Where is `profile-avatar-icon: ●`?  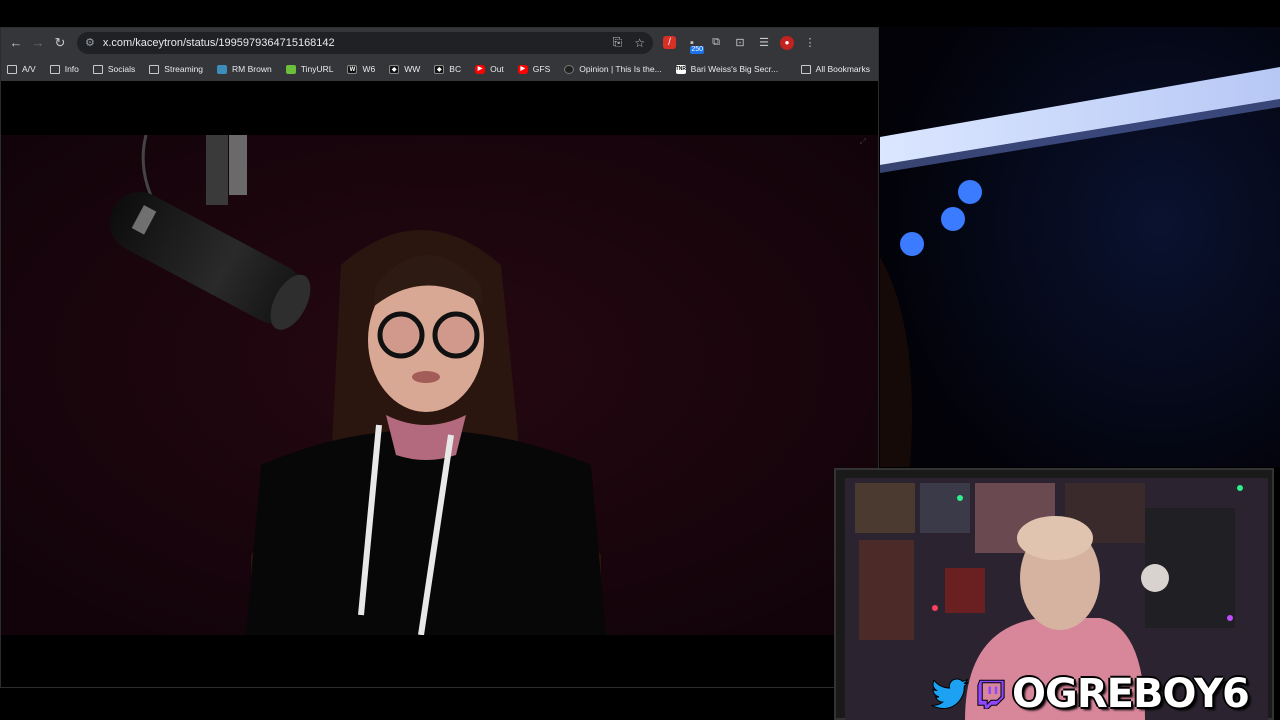 profile-avatar-icon: ● is located at coordinates (787, 42).